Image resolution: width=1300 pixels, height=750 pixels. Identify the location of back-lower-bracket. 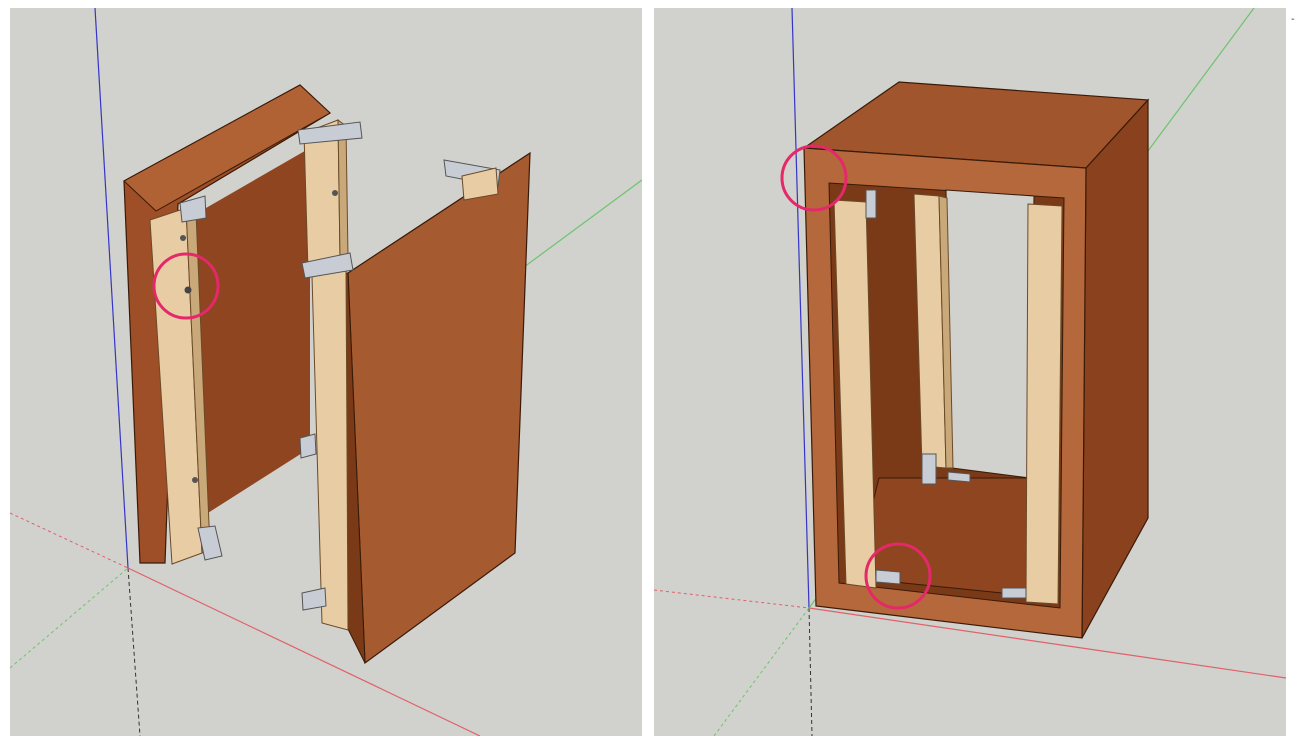
(308, 446).